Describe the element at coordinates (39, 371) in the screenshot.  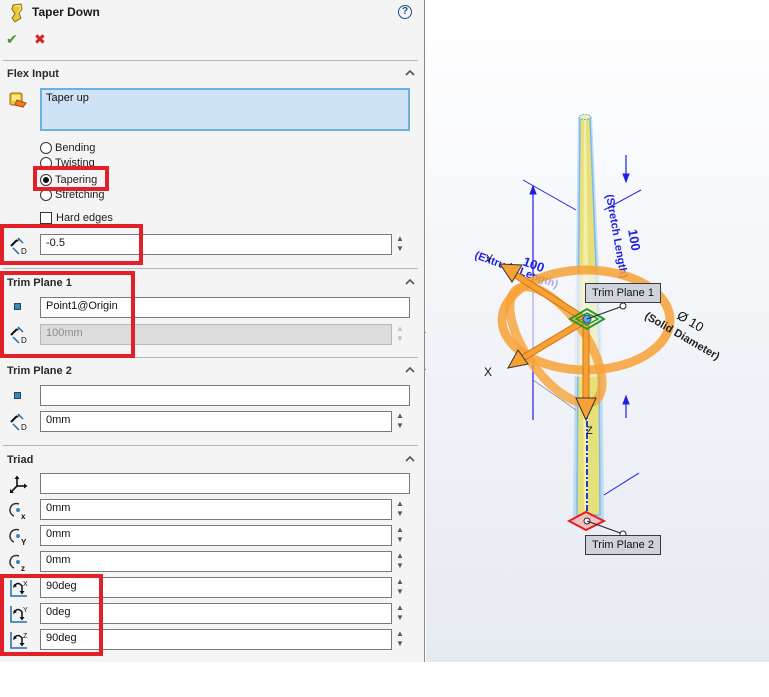
I see `section-title-trim-plane-2: Trim Plane 2` at that location.